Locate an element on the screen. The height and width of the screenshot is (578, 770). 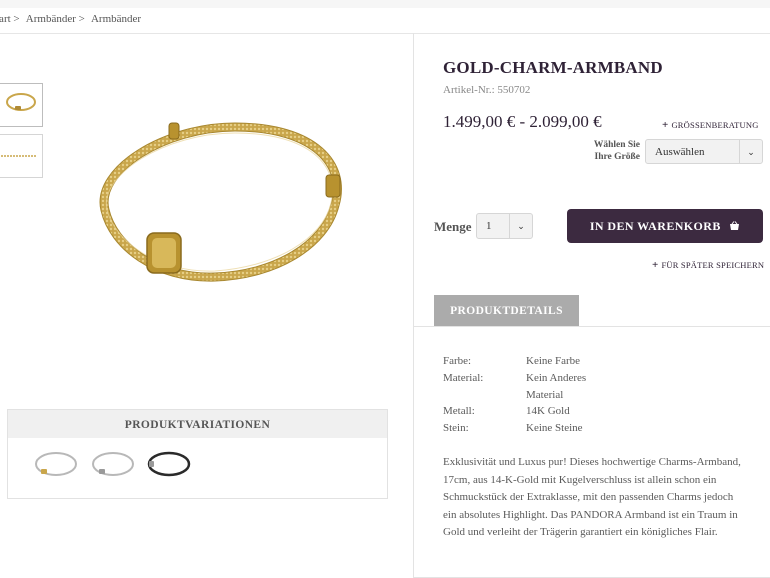
variation-silver is located at coordinates (113, 464).